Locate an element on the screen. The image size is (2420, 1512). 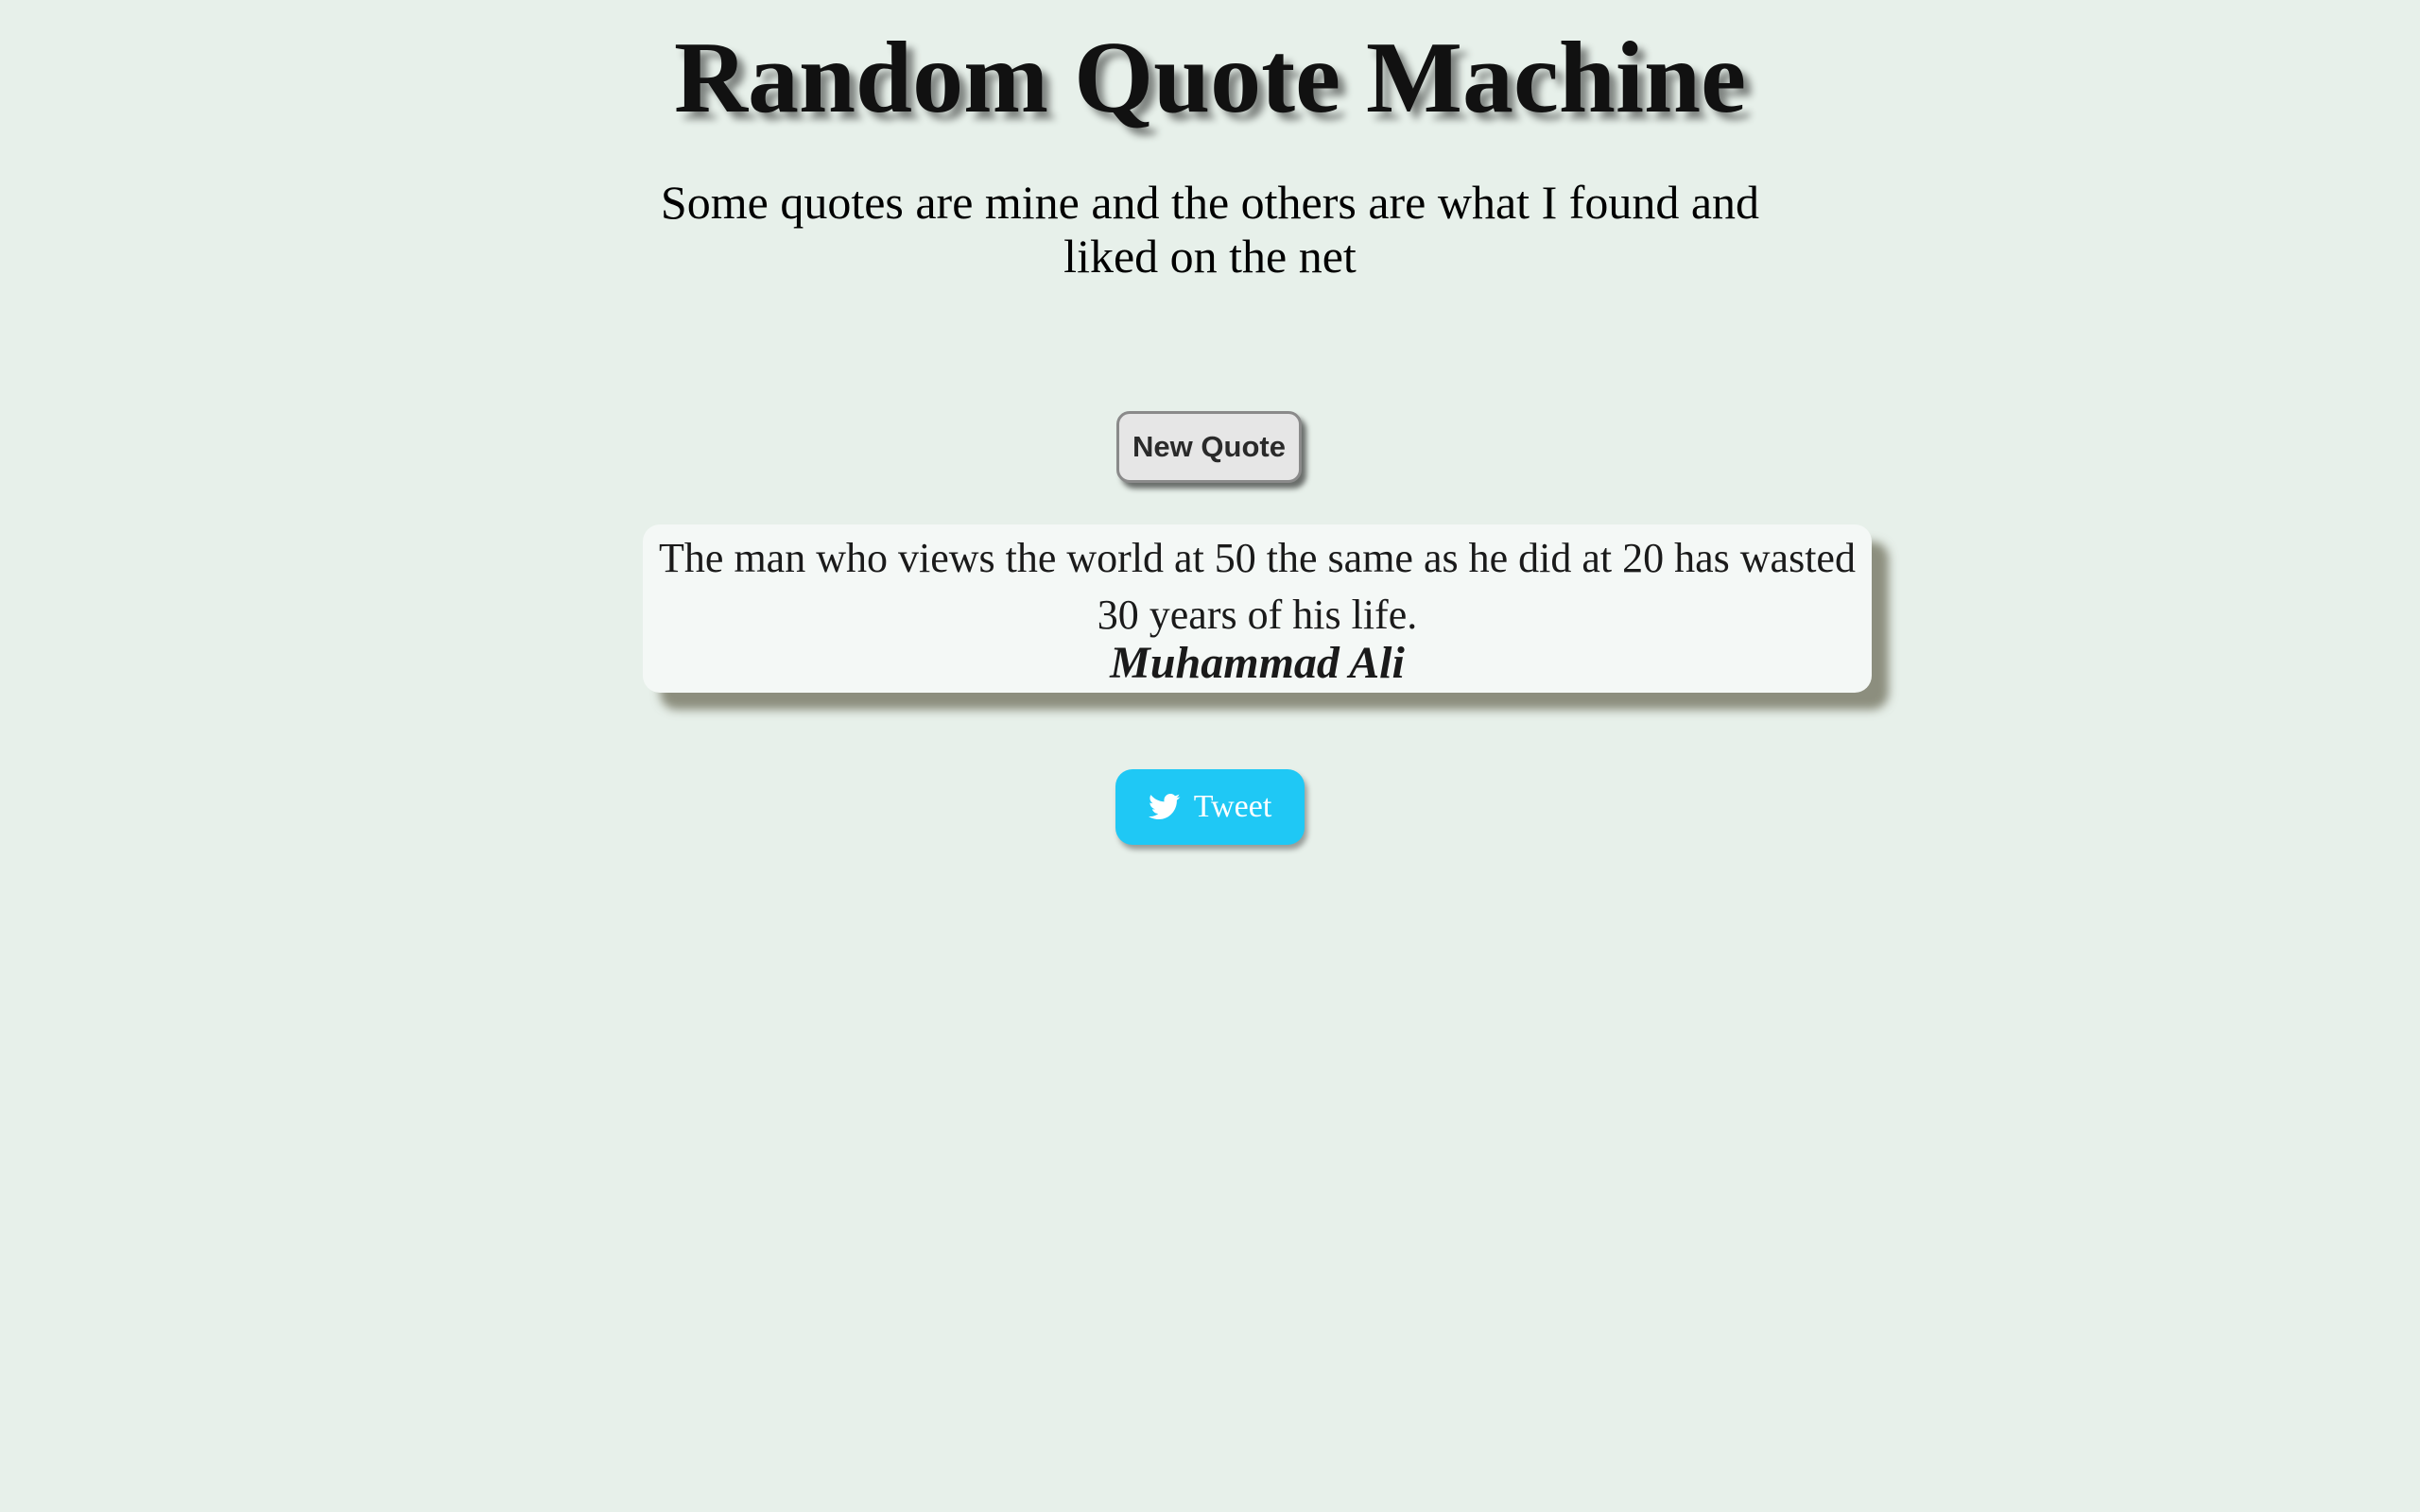
new-quote-button: New Quote is located at coordinates (1209, 447).